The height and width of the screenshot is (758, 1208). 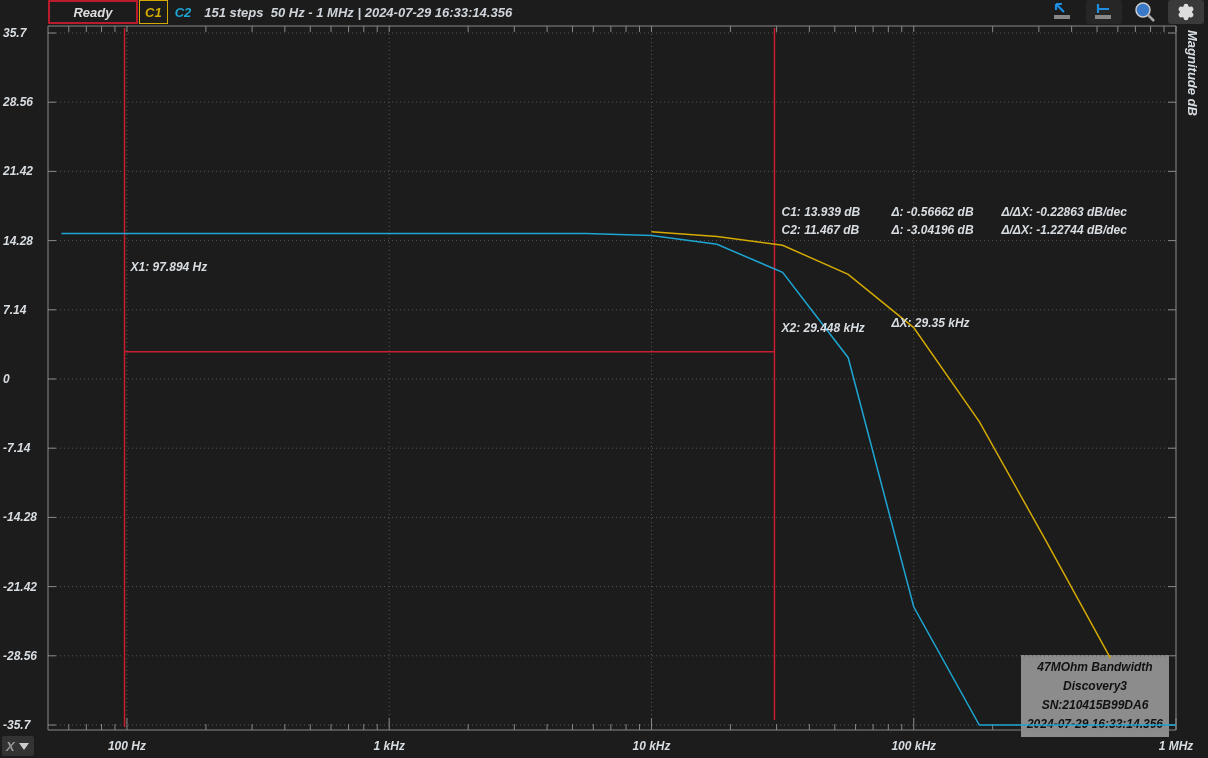 What do you see at coordinates (932, 230) in the screenshot?
I see `cursor-readout: Δ: -3.04196 dB` at bounding box center [932, 230].